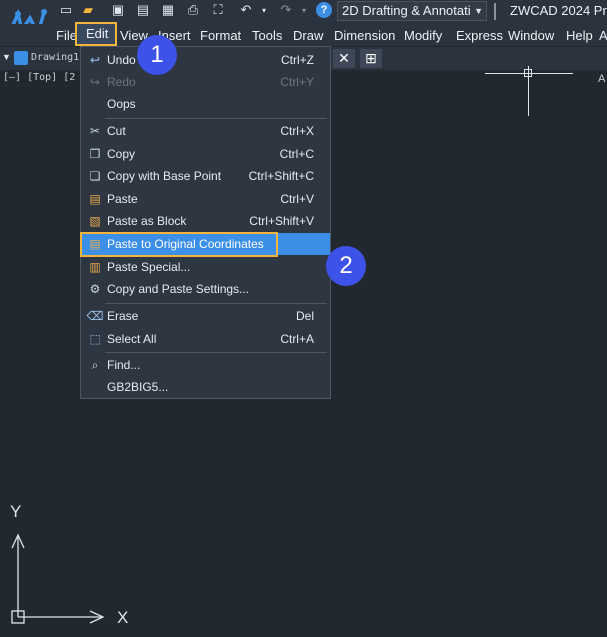 This screenshot has height=637, width=607. Describe the element at coordinates (602, 79) in the screenshot. I see `viewport-edge-label: A` at that location.